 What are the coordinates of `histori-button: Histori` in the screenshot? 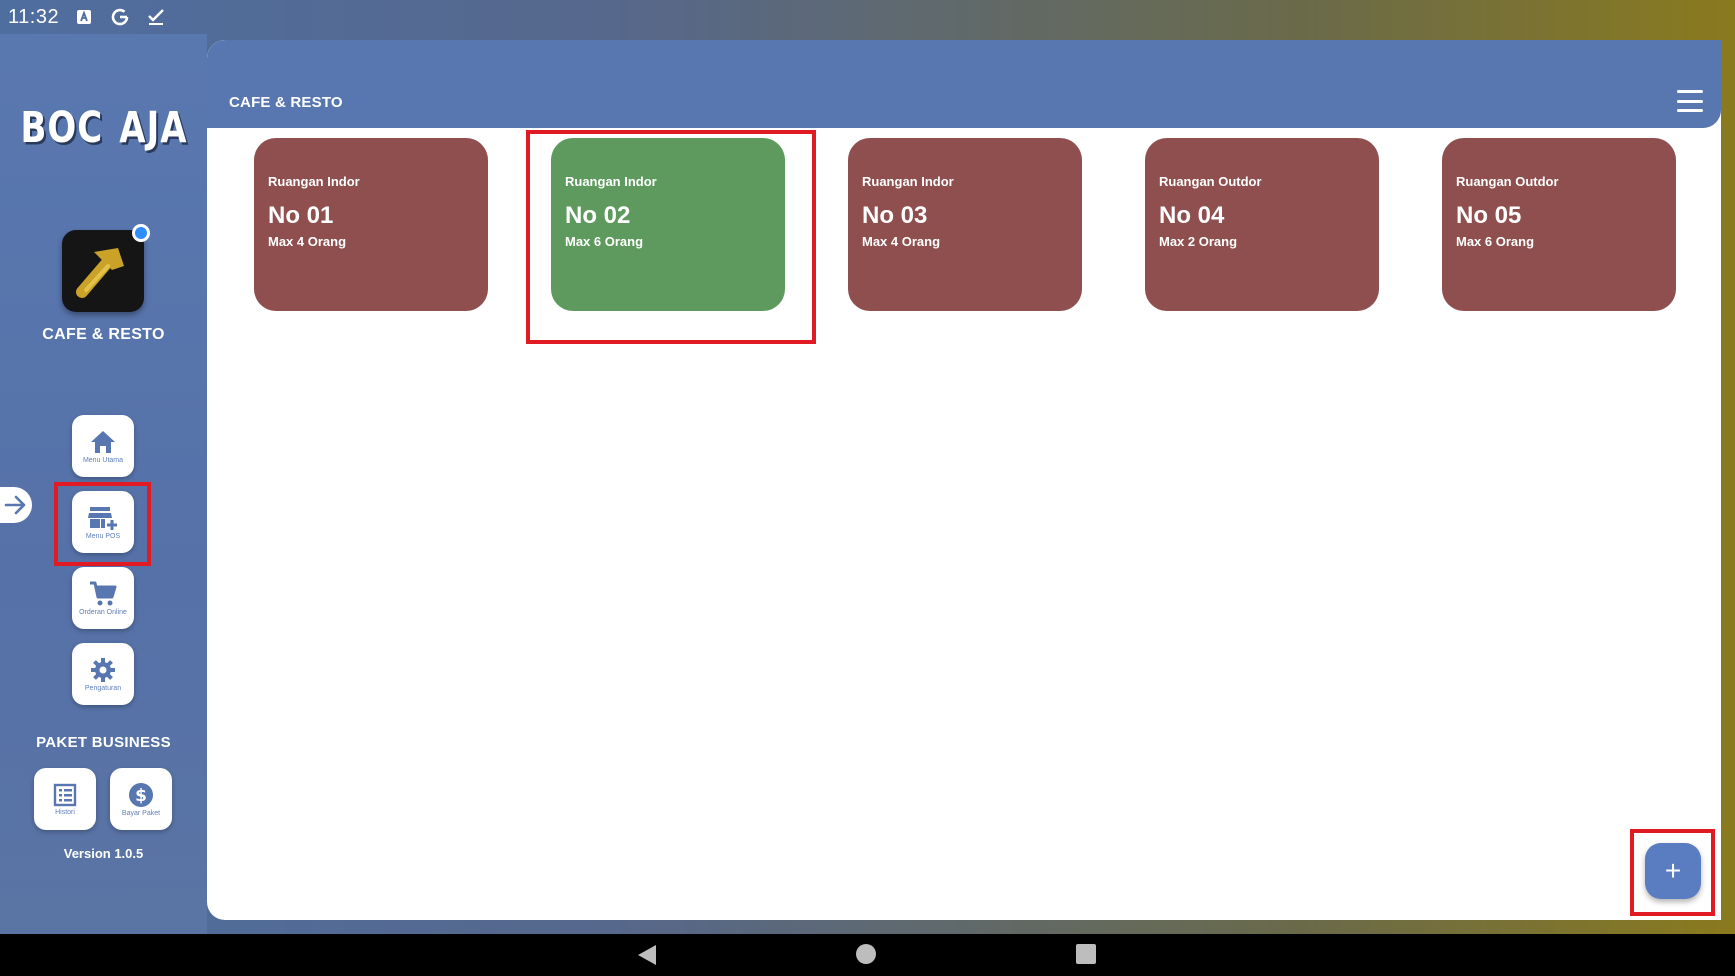 It's located at (65, 799).